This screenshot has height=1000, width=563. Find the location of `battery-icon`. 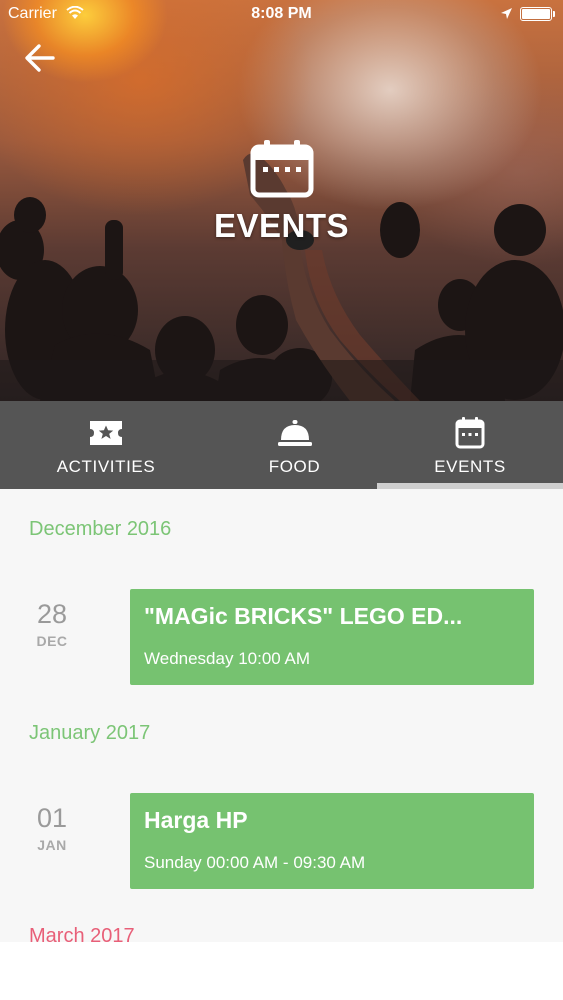

battery-icon is located at coordinates (536, 14).